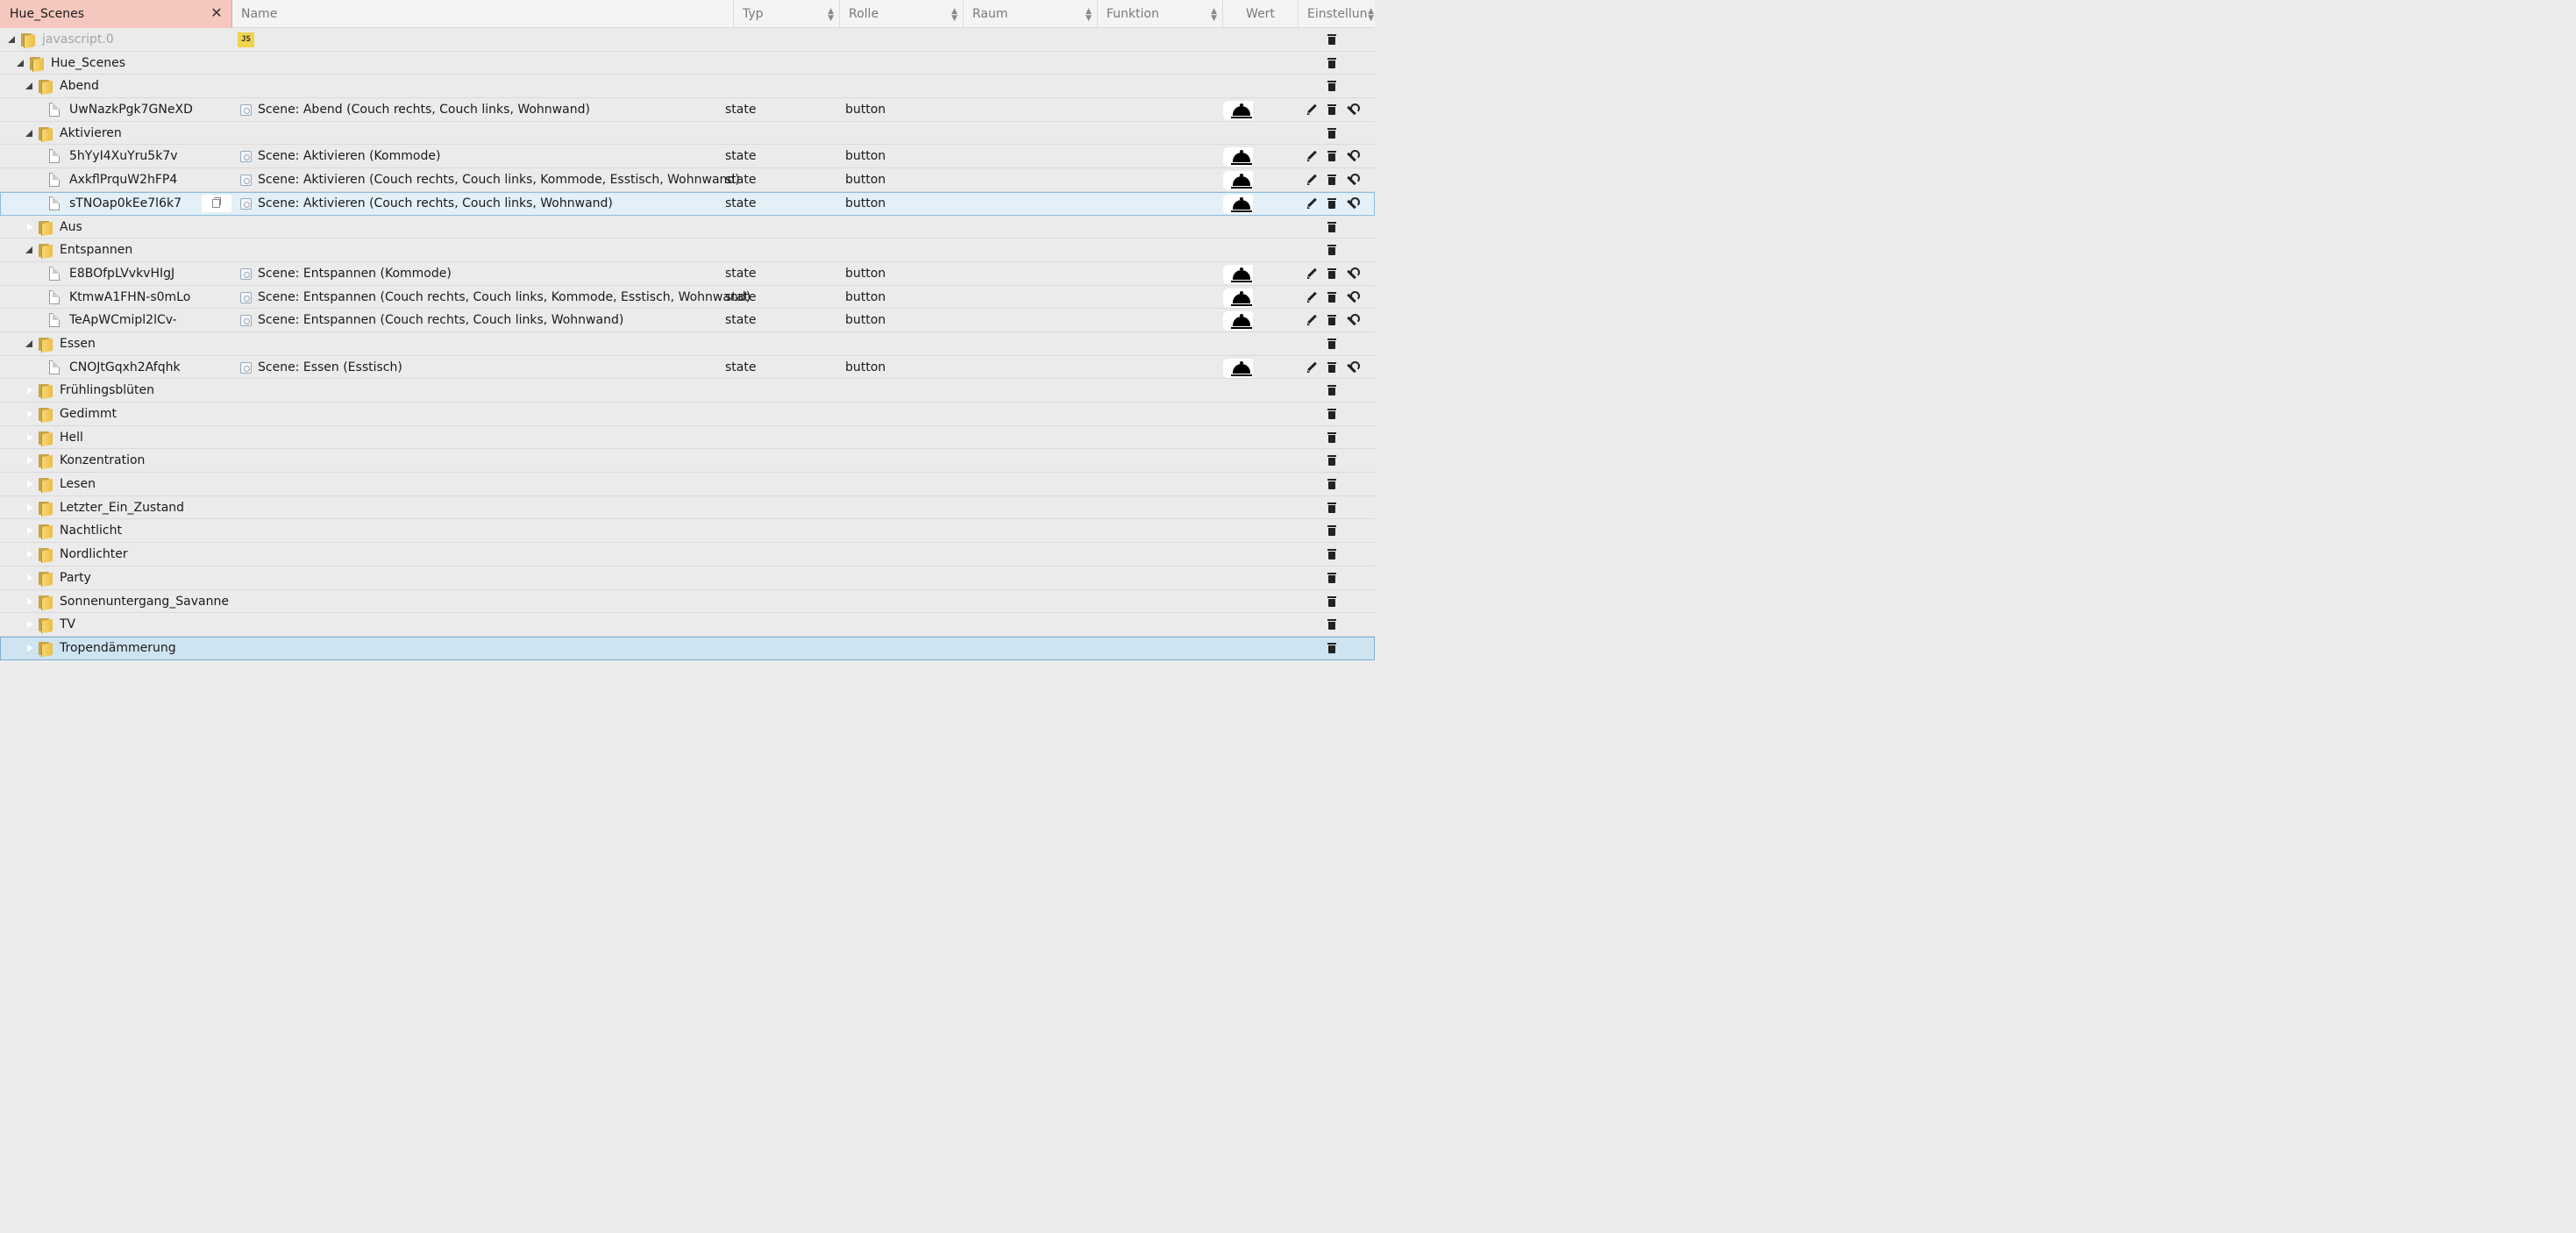 The height and width of the screenshot is (1233, 2576). I want to click on row-id-label: Nordlichter, so click(94, 554).